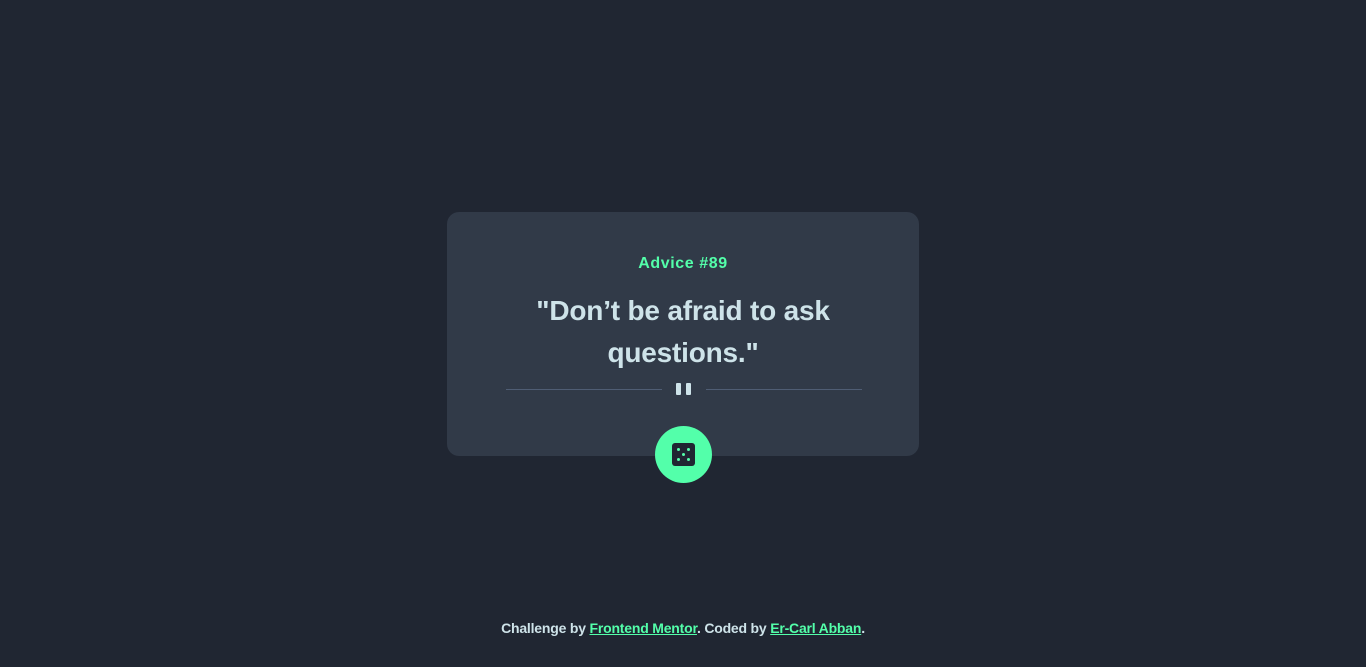 The height and width of the screenshot is (667, 1366). What do you see at coordinates (863, 628) in the screenshot?
I see `attribution-suffix: .` at bounding box center [863, 628].